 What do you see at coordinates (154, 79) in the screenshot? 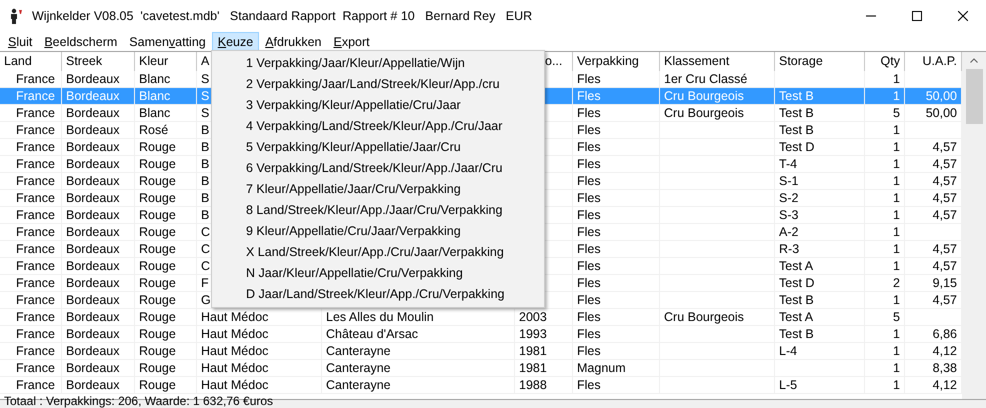
I see `table-cell: Blanc` at bounding box center [154, 79].